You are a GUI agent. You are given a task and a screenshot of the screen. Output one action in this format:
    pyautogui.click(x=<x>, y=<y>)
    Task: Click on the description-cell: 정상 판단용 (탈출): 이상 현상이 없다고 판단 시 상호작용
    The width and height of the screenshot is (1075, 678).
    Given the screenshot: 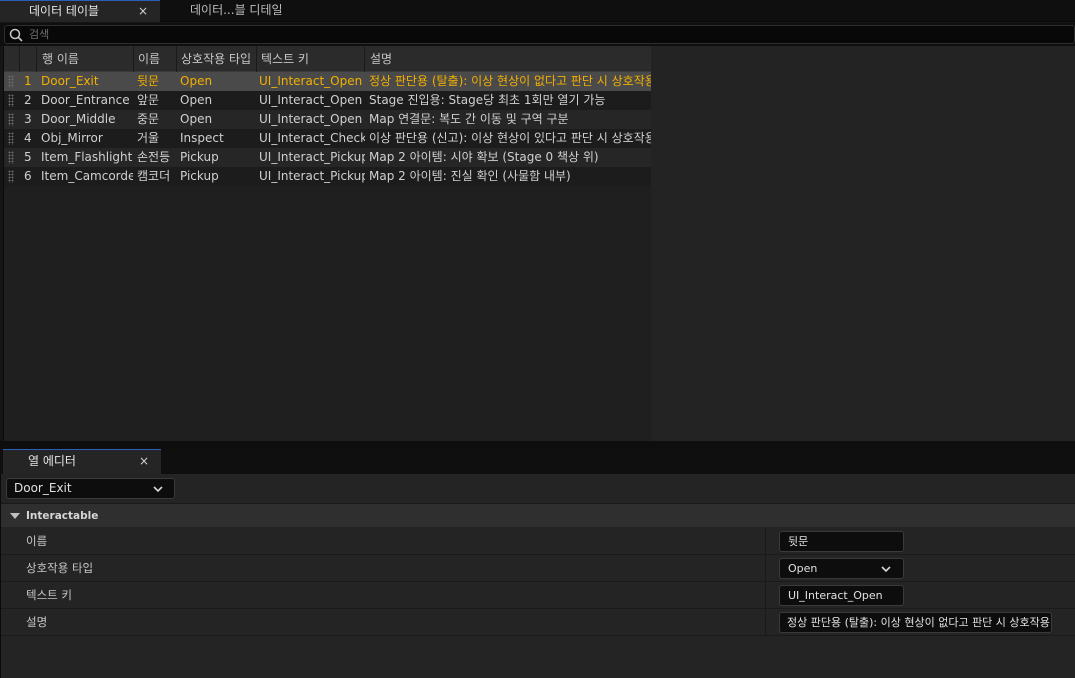 What is the action you would take?
    pyautogui.click(x=510, y=81)
    